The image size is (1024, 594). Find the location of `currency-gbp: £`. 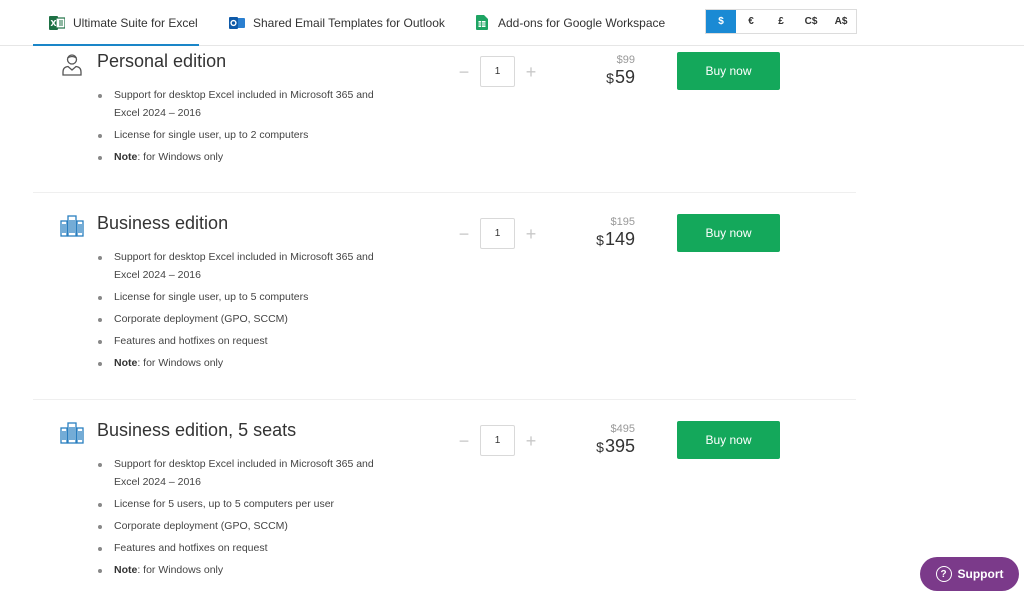

currency-gbp: £ is located at coordinates (781, 21).